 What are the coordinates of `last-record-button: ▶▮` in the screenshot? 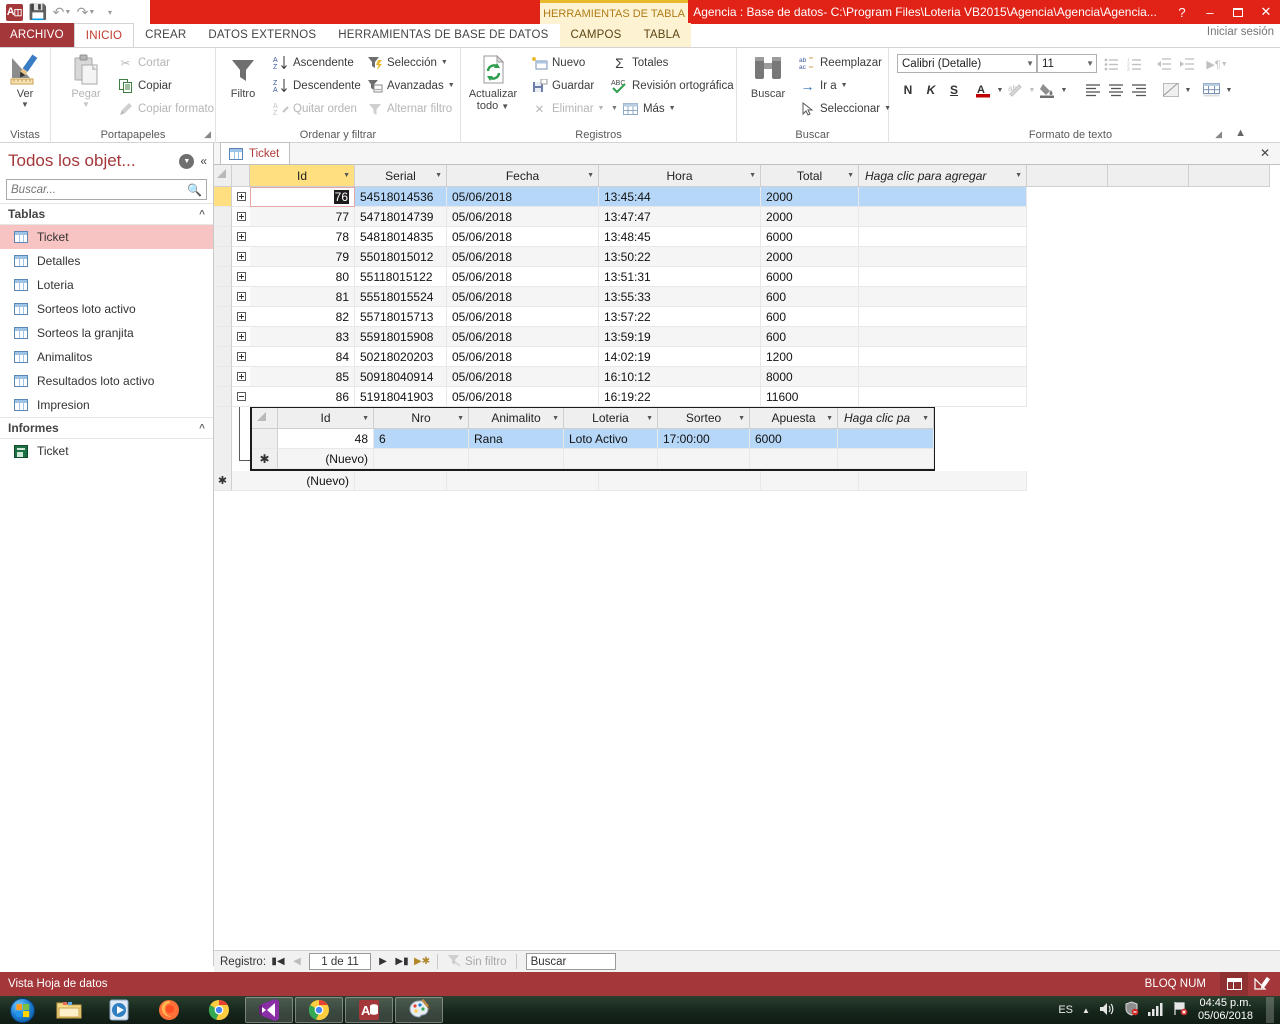 It's located at (402, 961).